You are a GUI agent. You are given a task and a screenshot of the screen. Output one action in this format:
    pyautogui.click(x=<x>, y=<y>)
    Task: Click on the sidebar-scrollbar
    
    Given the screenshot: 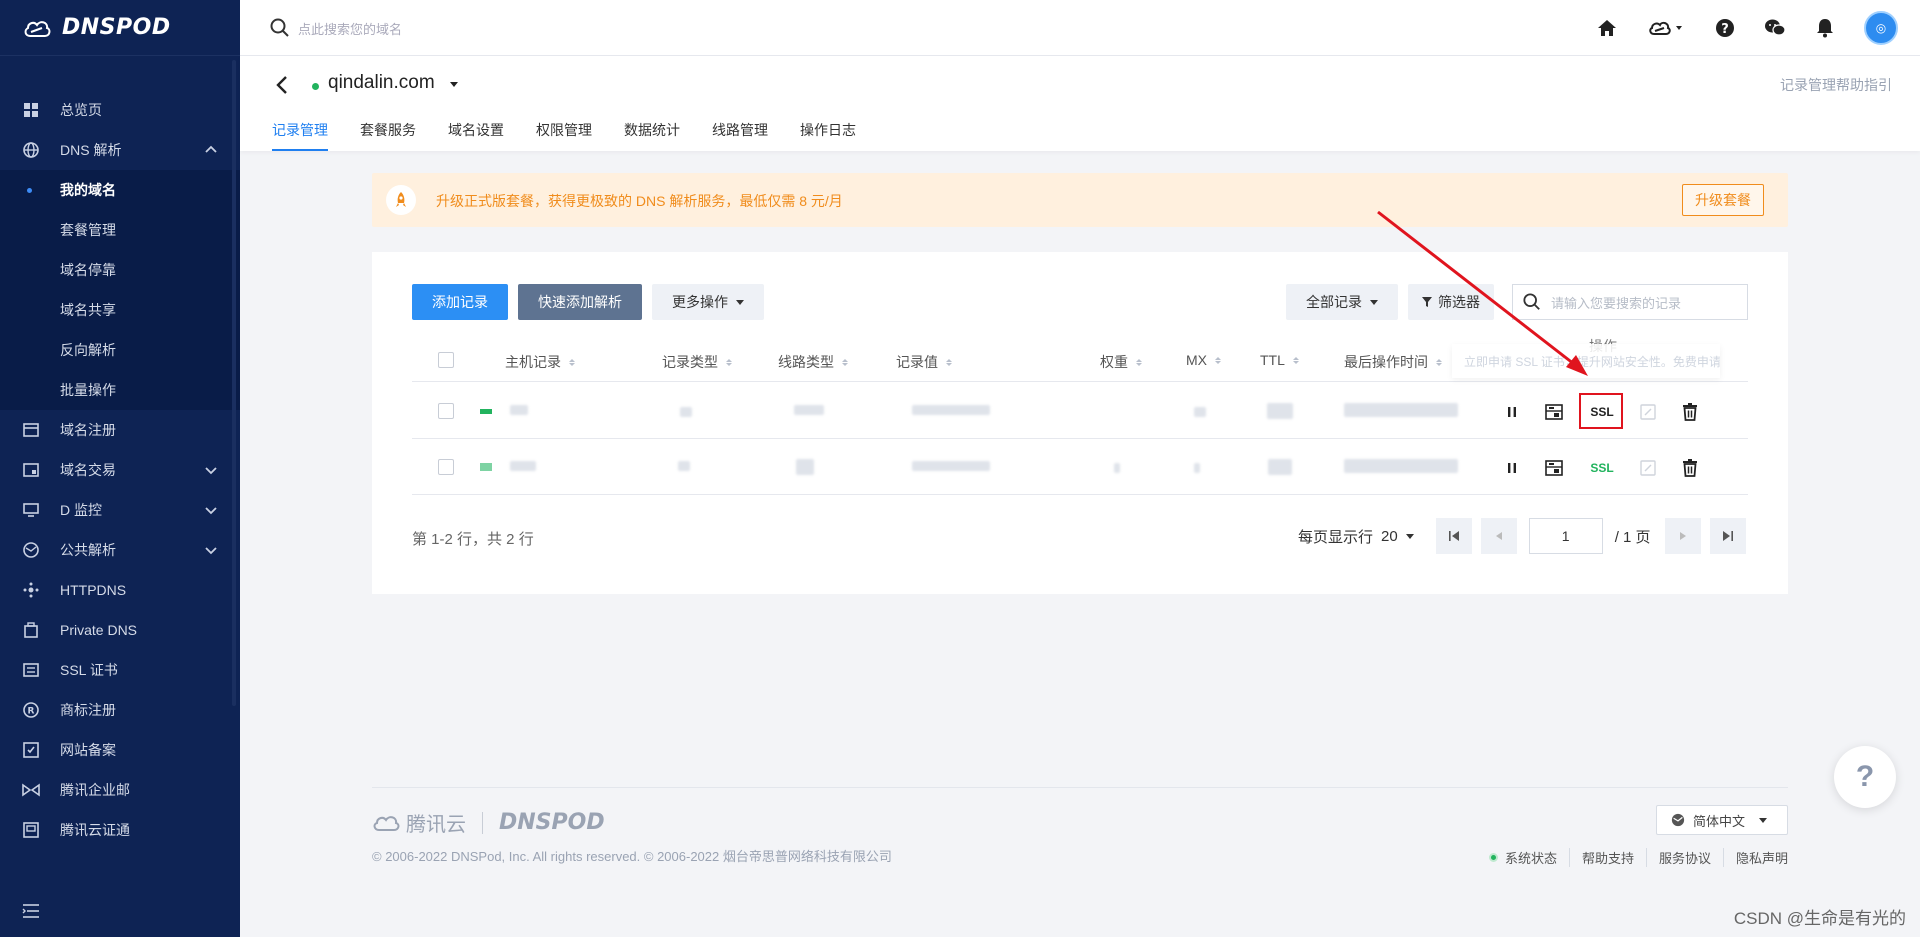 What is the action you would take?
    pyautogui.click(x=234, y=383)
    